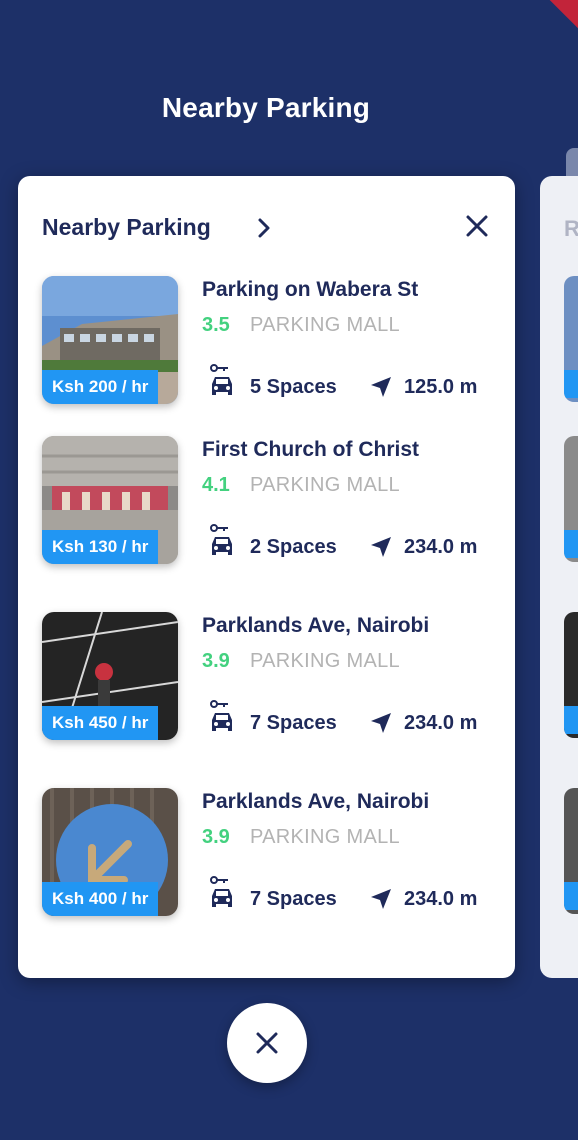 Image resolution: width=578 pixels, height=1140 pixels. What do you see at coordinates (293, 547) in the screenshot?
I see `parking-spaces: 2 Spaces` at bounding box center [293, 547].